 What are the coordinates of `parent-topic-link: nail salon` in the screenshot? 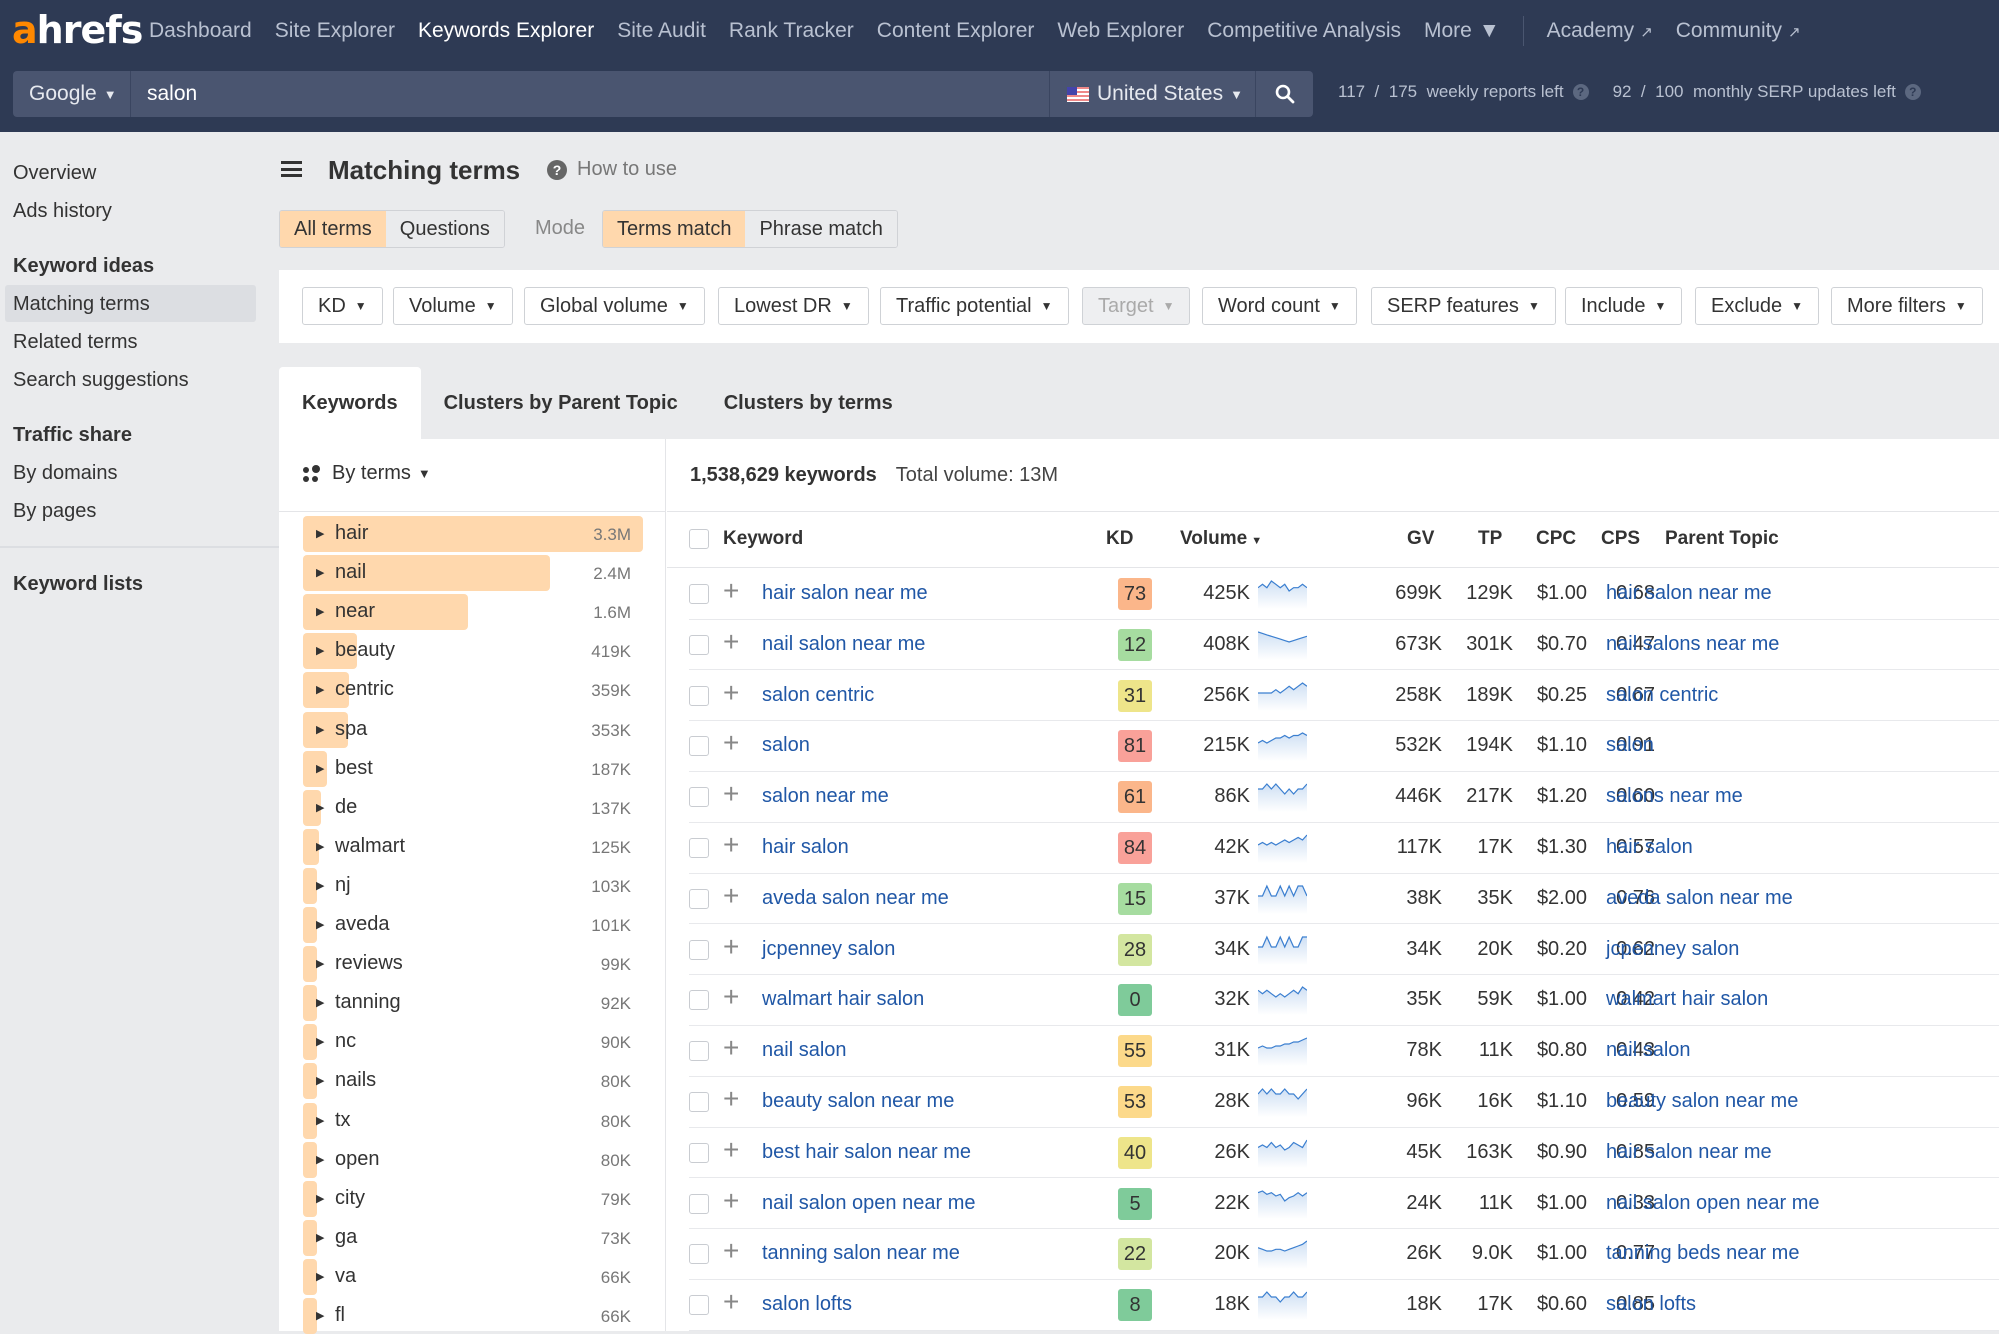 It's located at (1648, 1050).